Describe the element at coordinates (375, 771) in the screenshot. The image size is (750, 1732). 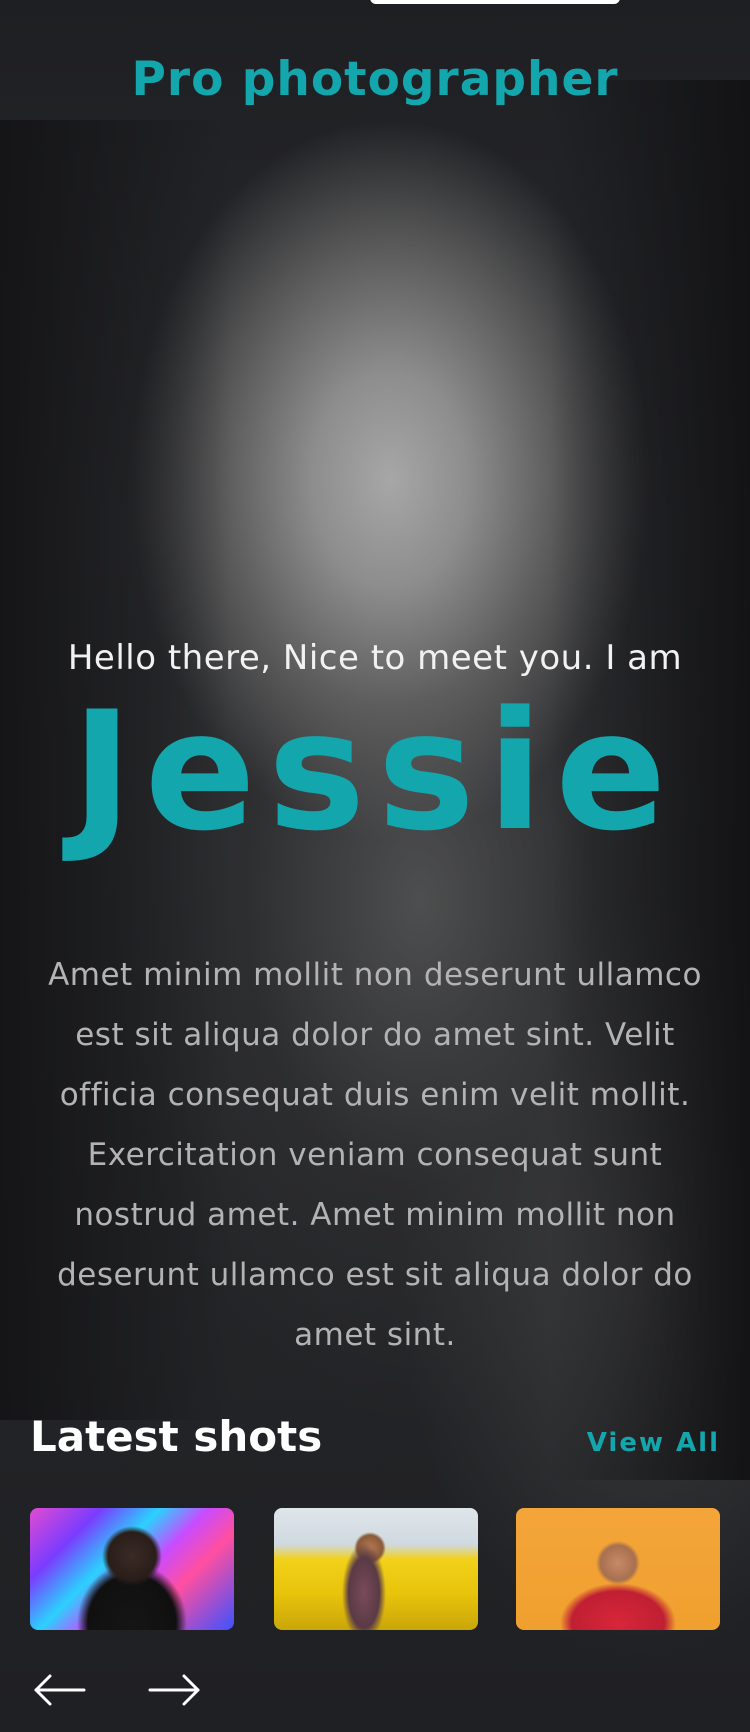
I see `hero-name: Jessie` at that location.